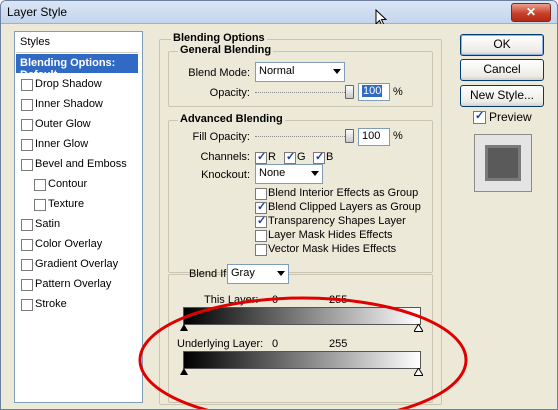  Describe the element at coordinates (337, 221) in the screenshot. I see `option-label: Transparency Shapes Layer` at that location.